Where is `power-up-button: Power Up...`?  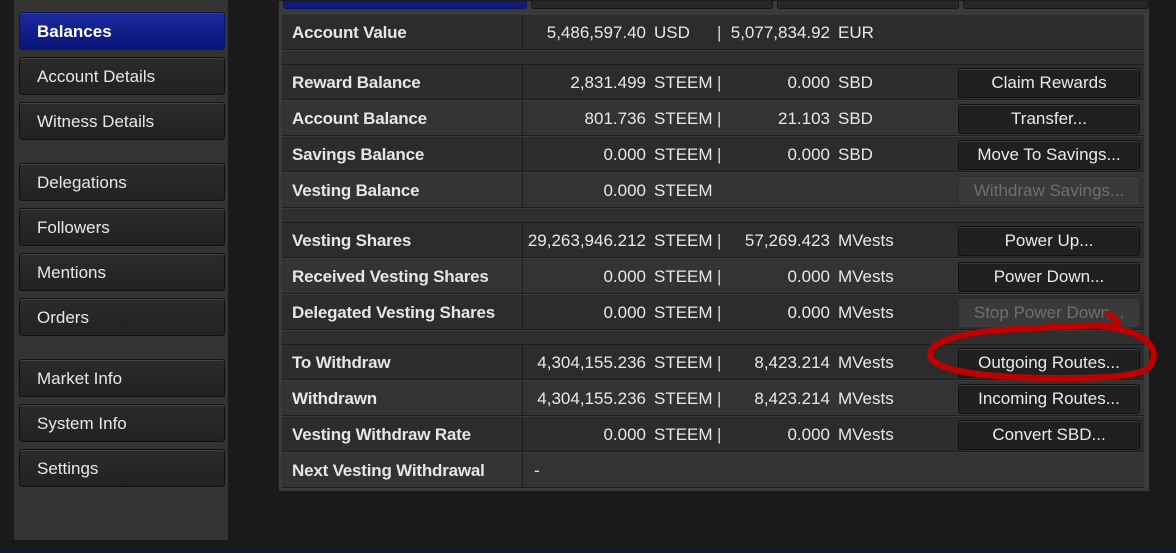
power-up-button: Power Up... is located at coordinates (1049, 241).